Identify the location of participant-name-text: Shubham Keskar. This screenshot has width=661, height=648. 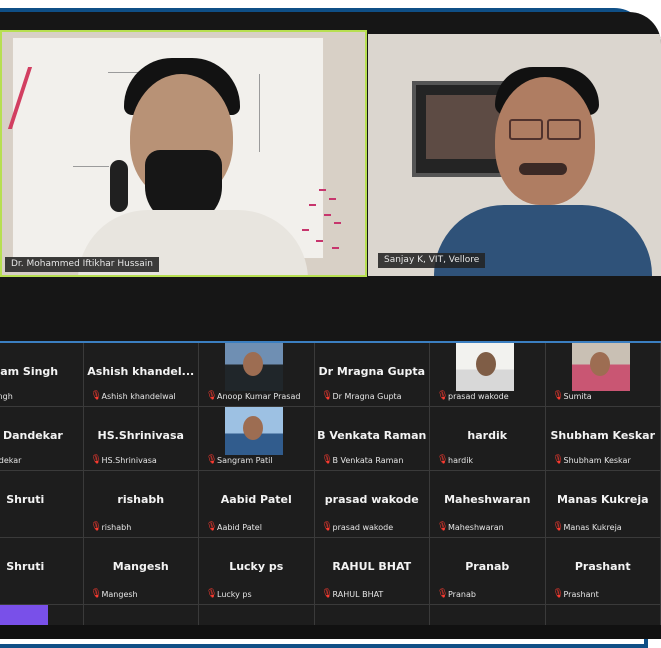
(597, 460).